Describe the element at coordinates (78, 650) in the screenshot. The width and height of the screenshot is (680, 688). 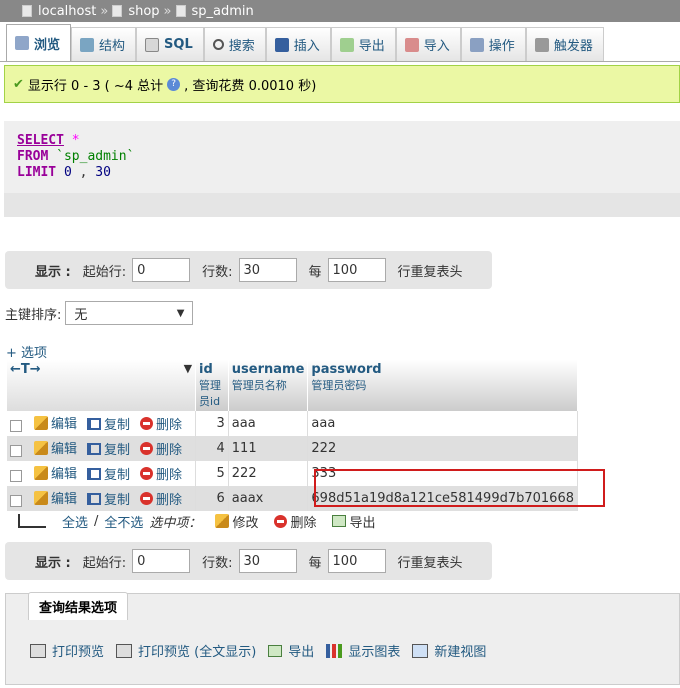
I see `print-preview-link: 打印预览` at that location.